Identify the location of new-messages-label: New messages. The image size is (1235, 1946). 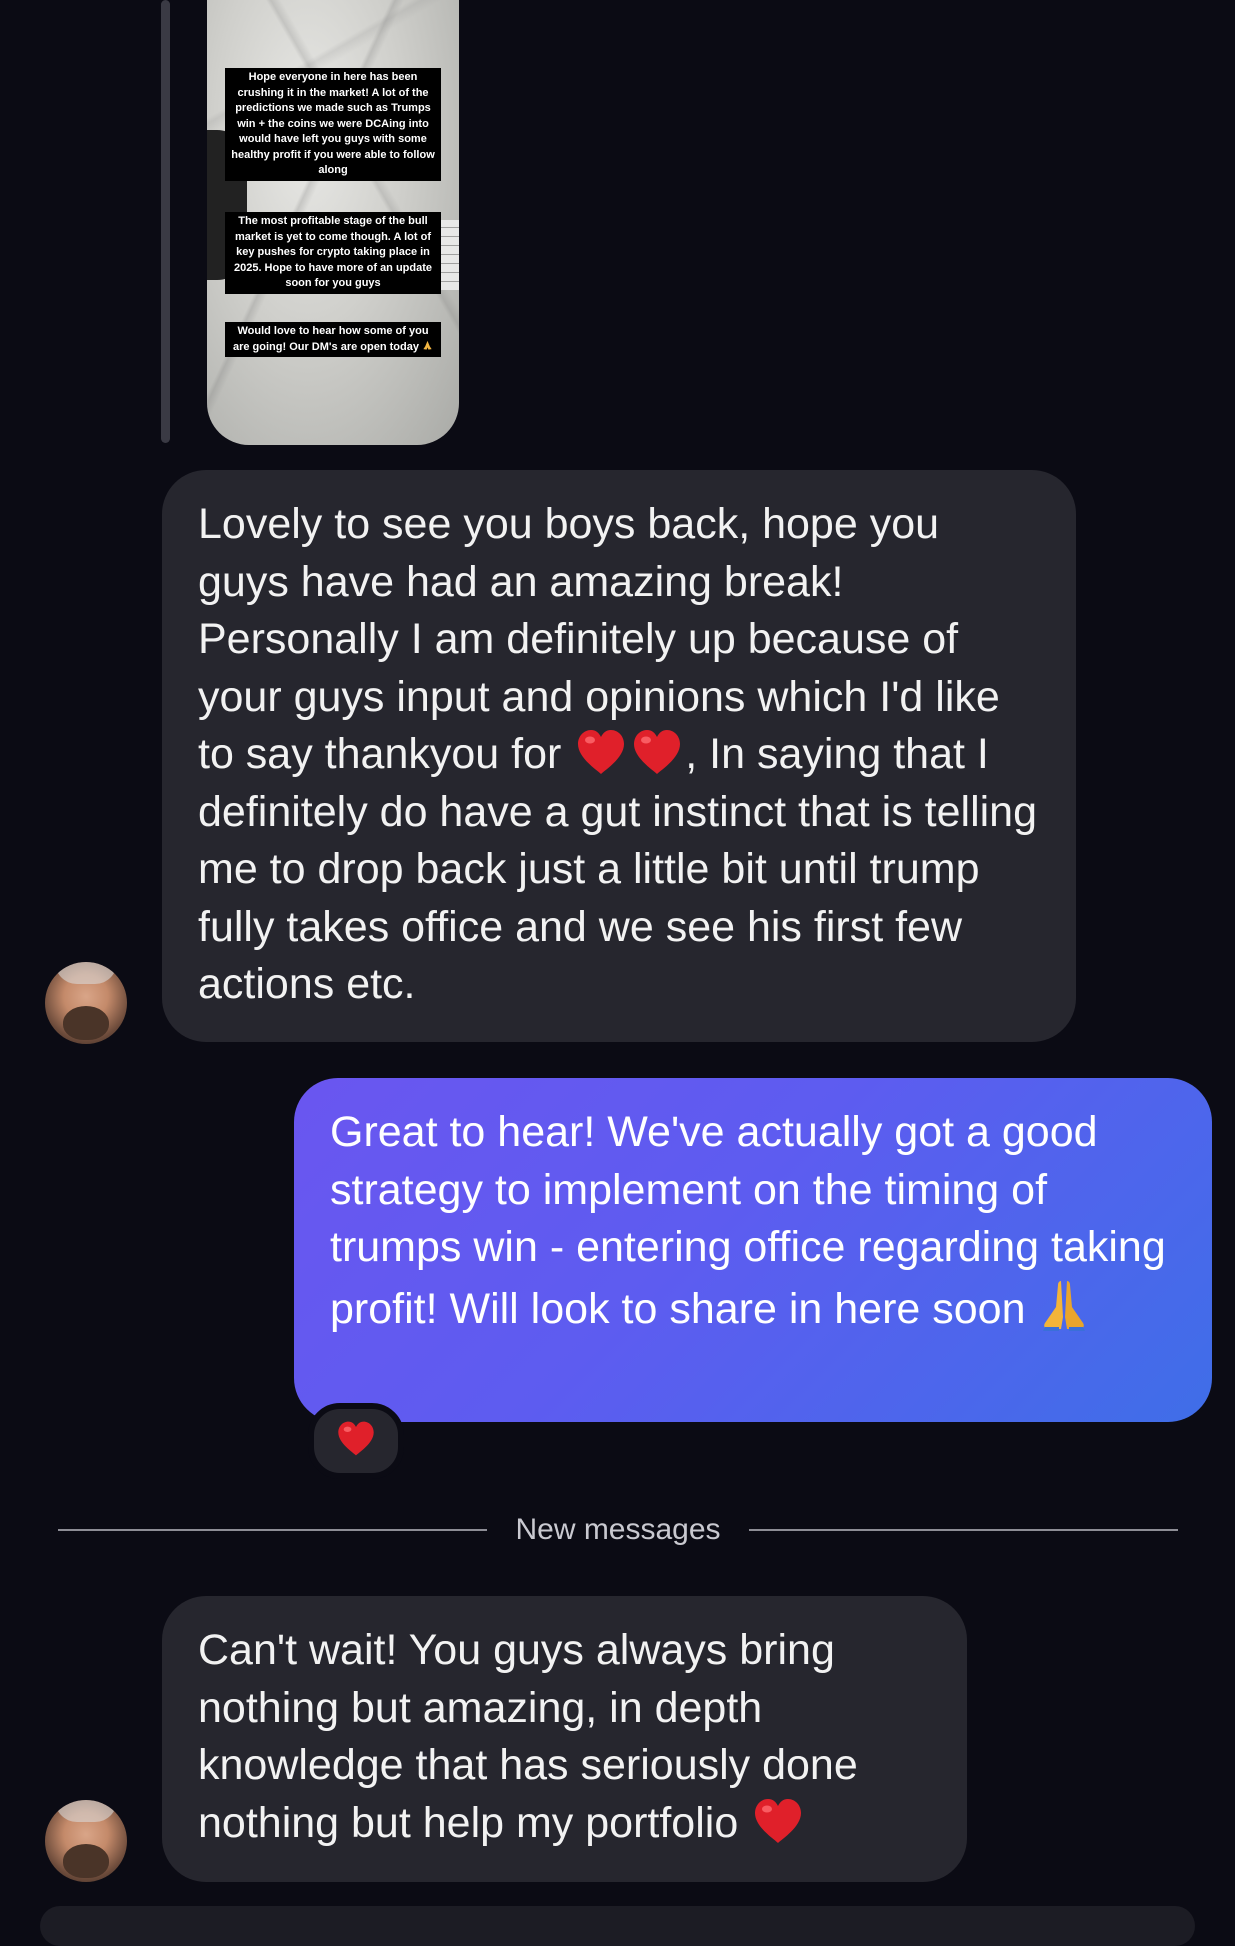
(618, 1529).